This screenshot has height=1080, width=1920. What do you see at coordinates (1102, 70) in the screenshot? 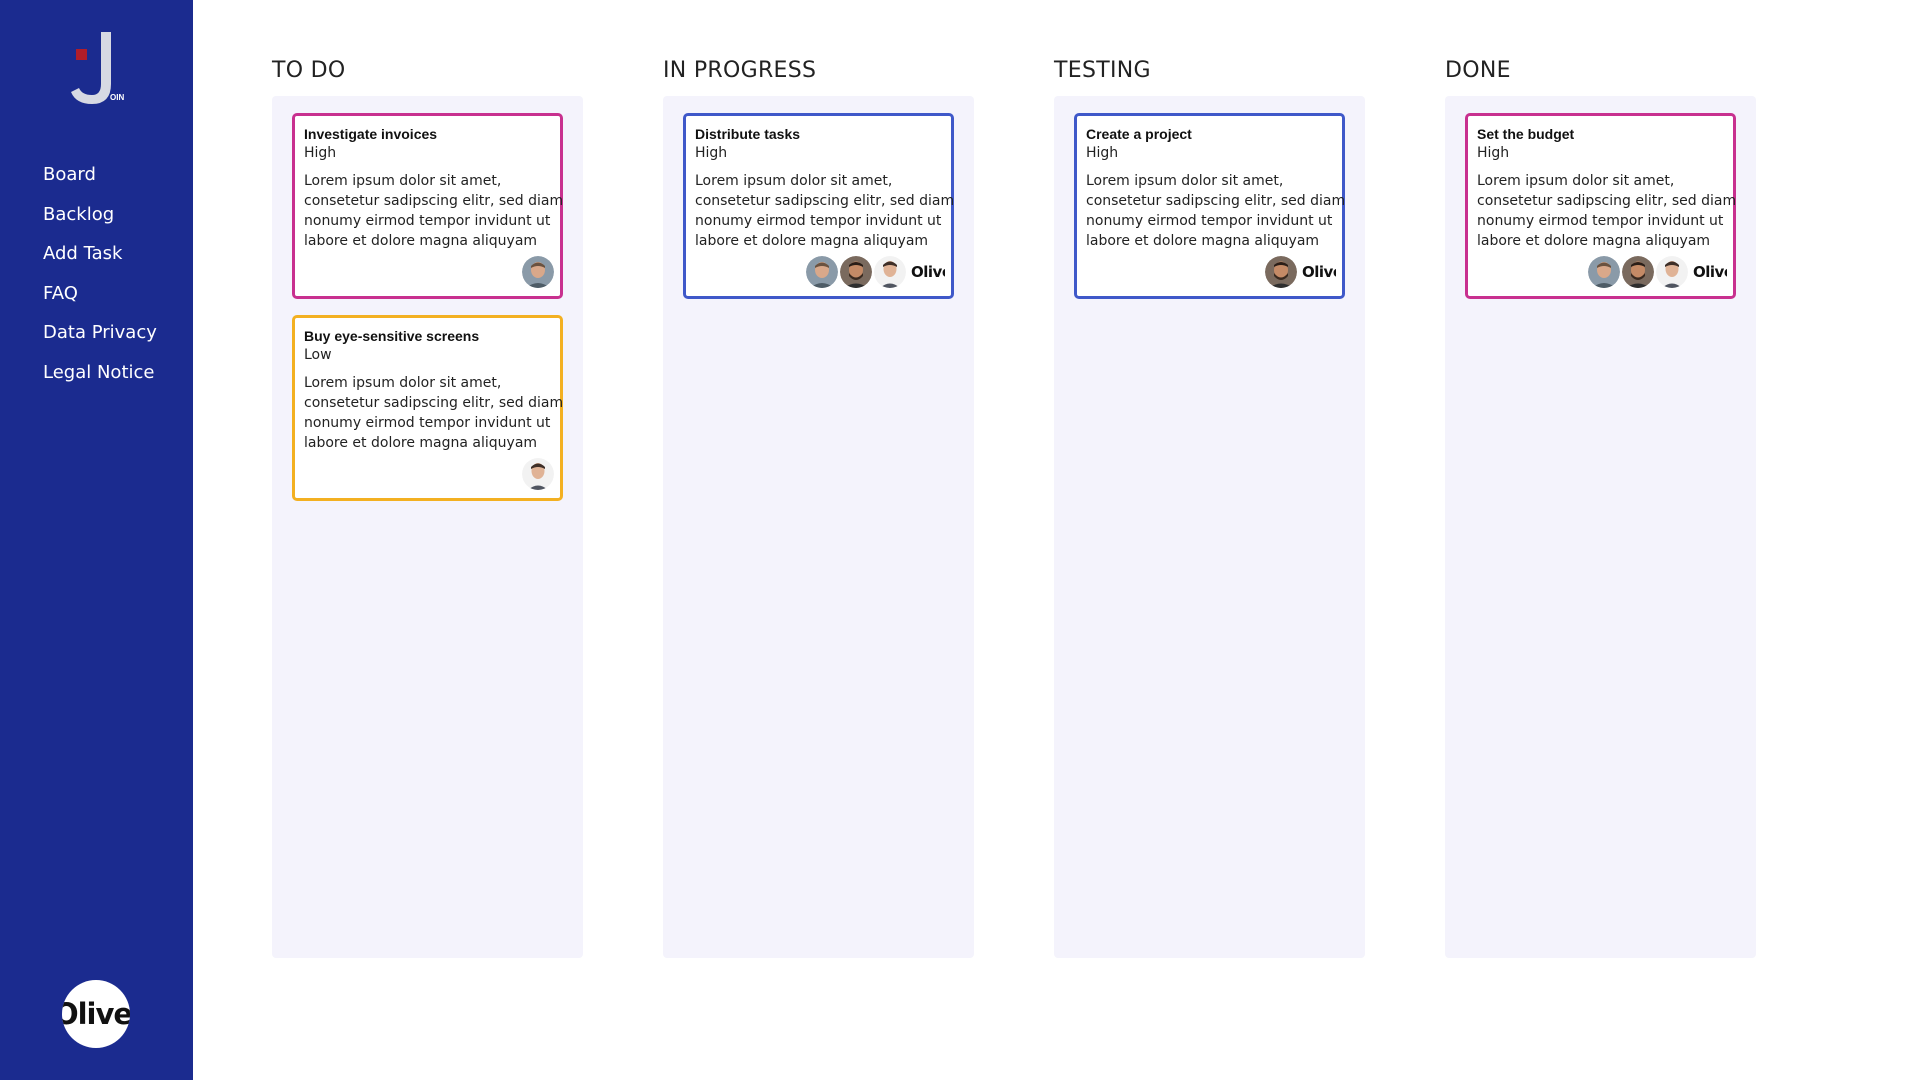
I see `column-title-testing: TESTING` at bounding box center [1102, 70].